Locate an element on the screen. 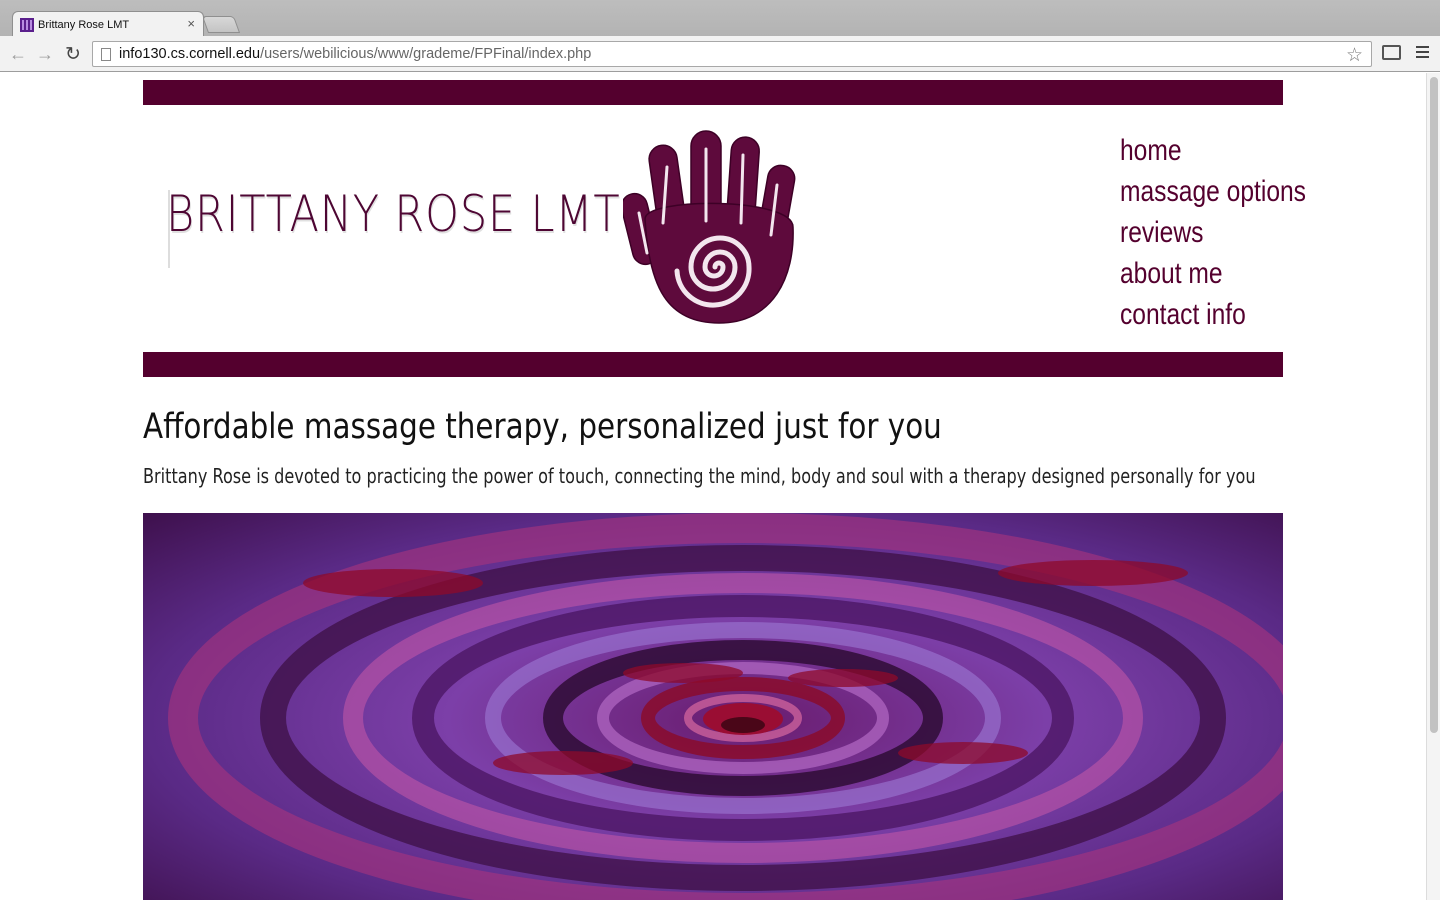  header-bottom-band is located at coordinates (713, 364).